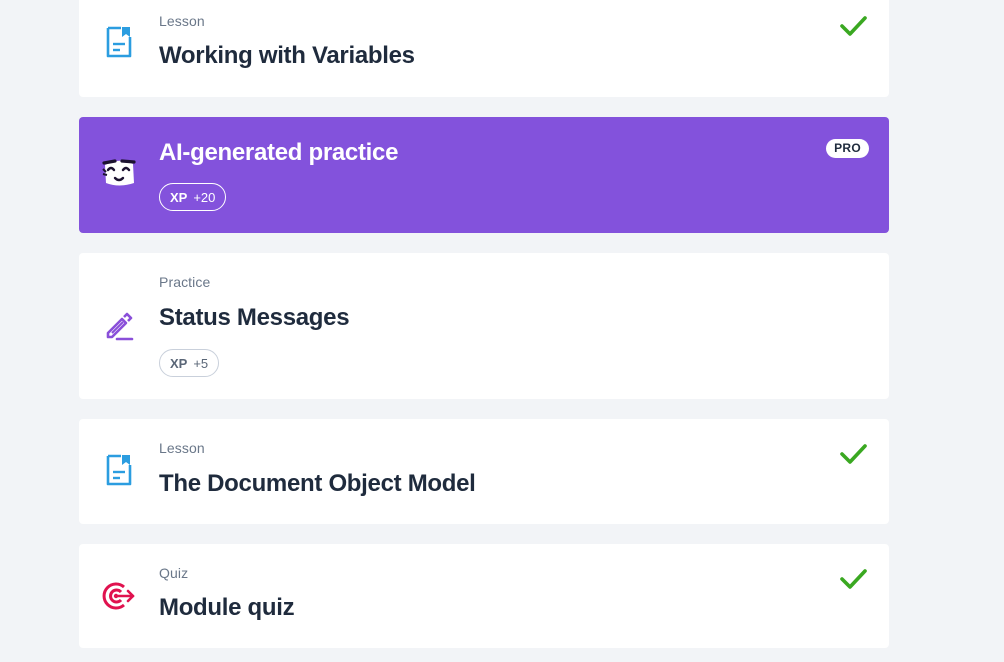 This screenshot has width=1004, height=662. What do you see at coordinates (185, 282) in the screenshot?
I see `item-kind: Practice` at bounding box center [185, 282].